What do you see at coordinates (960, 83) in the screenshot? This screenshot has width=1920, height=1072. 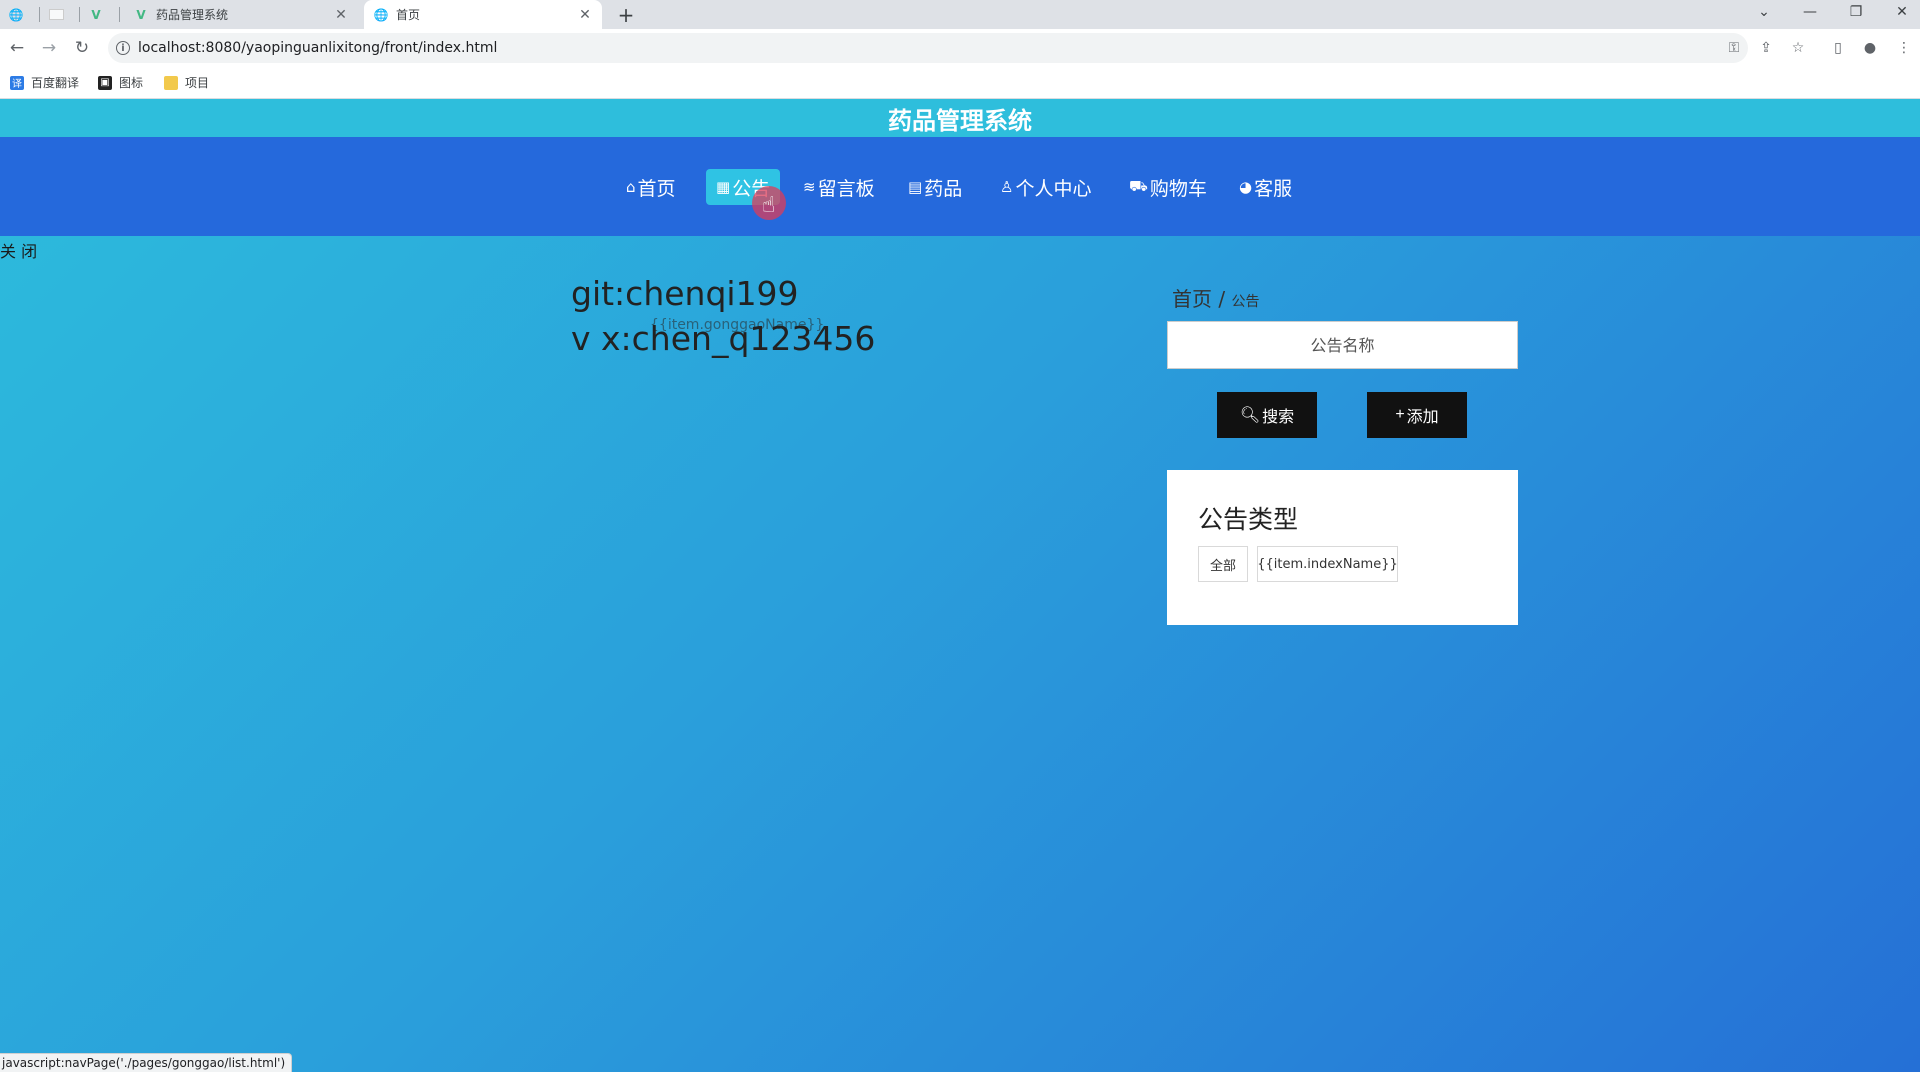 I see `bookmarks-bar: 译 百度翻译 ▣ 图标 项目` at bounding box center [960, 83].